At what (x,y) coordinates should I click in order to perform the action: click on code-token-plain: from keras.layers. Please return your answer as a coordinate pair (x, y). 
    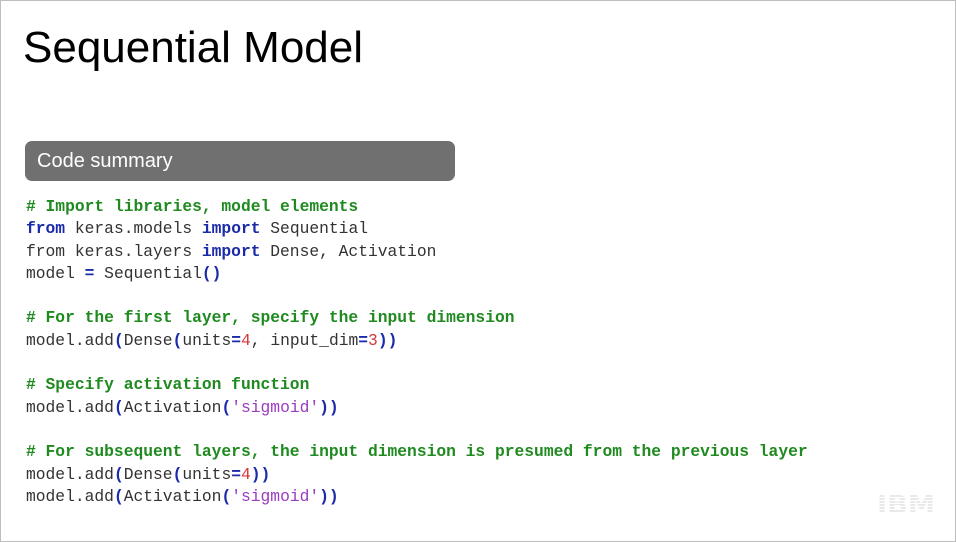
    Looking at the image, I should click on (114, 251).